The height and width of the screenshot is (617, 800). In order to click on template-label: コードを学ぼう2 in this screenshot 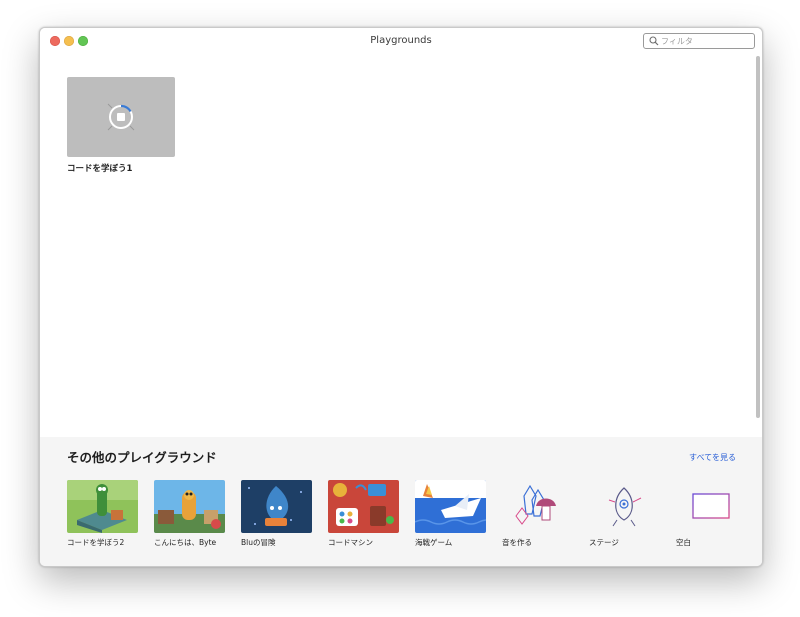, I will do `click(96, 542)`.